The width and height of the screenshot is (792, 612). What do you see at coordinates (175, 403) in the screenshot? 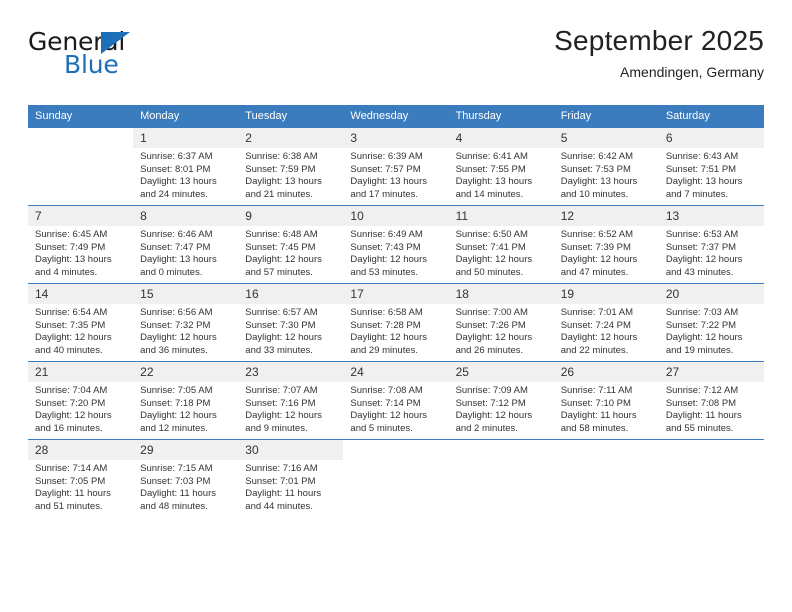
I see `sunset-text: Sunset: 7:18 PM` at bounding box center [175, 403].